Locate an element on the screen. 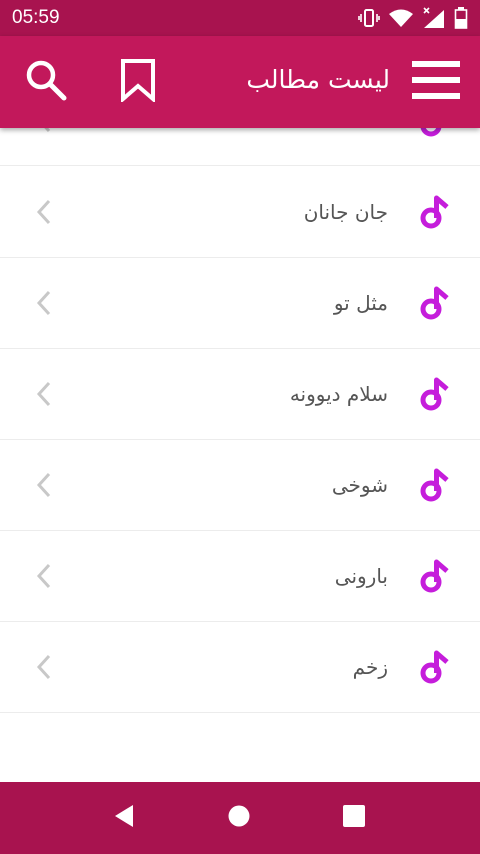  battery-icon is located at coordinates (461, 18).